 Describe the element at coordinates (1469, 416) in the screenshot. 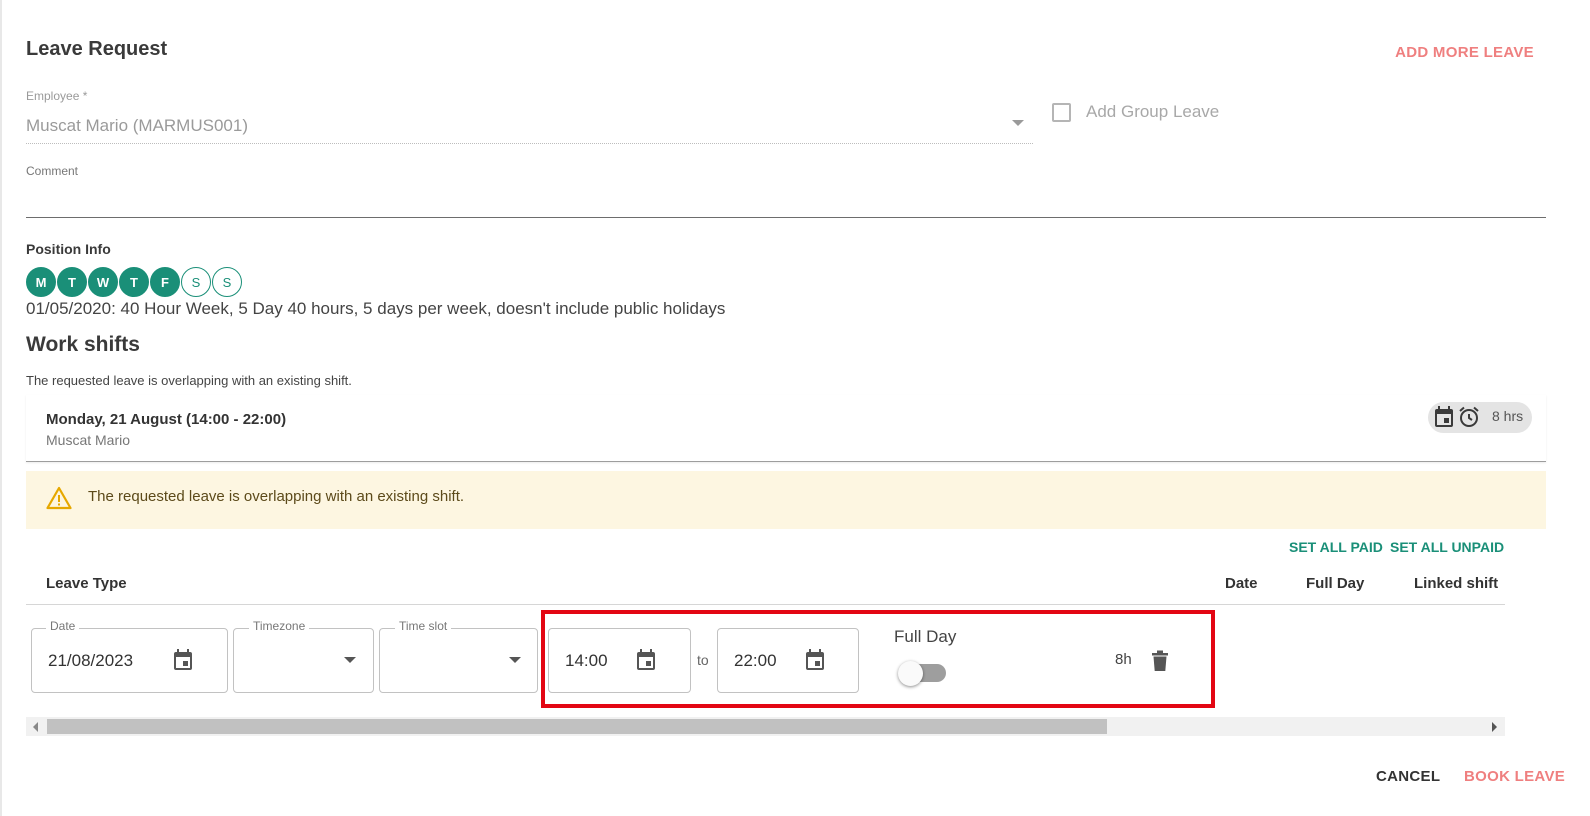

I see `alarm-clock-icon` at that location.